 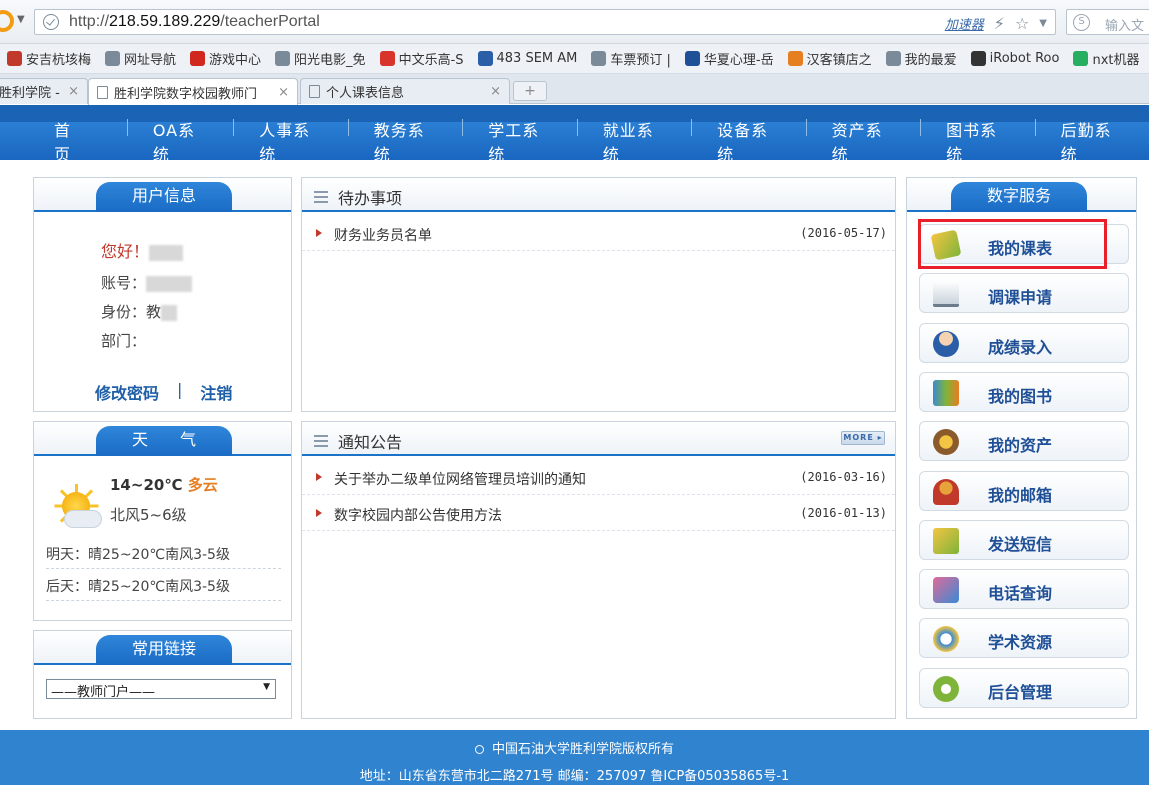 What do you see at coordinates (216, 392) in the screenshot?
I see `logout-link: 注销` at bounding box center [216, 392].